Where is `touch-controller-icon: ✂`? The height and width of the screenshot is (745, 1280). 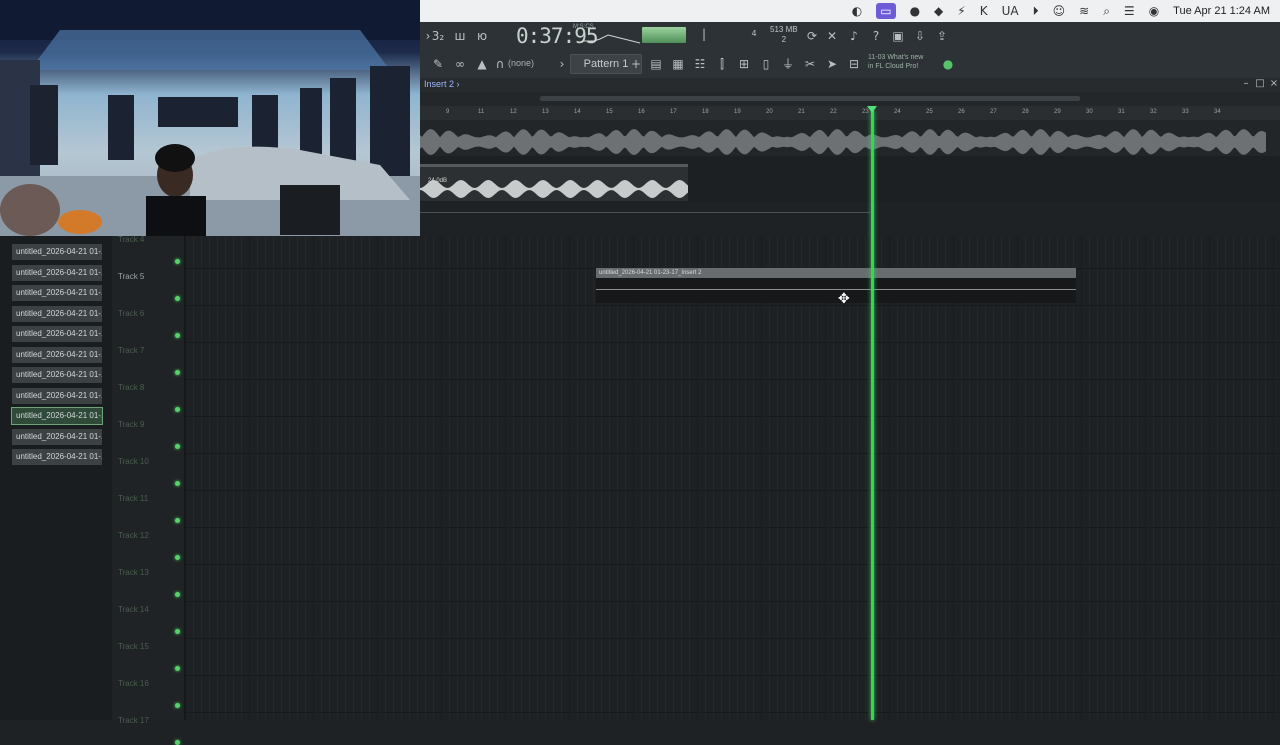
touch-controller-icon: ✂ is located at coordinates (810, 64).